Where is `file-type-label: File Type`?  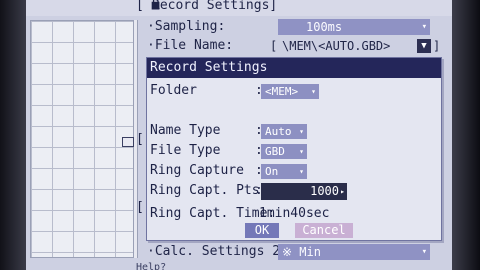
file-type-label: File Type is located at coordinates (185, 150).